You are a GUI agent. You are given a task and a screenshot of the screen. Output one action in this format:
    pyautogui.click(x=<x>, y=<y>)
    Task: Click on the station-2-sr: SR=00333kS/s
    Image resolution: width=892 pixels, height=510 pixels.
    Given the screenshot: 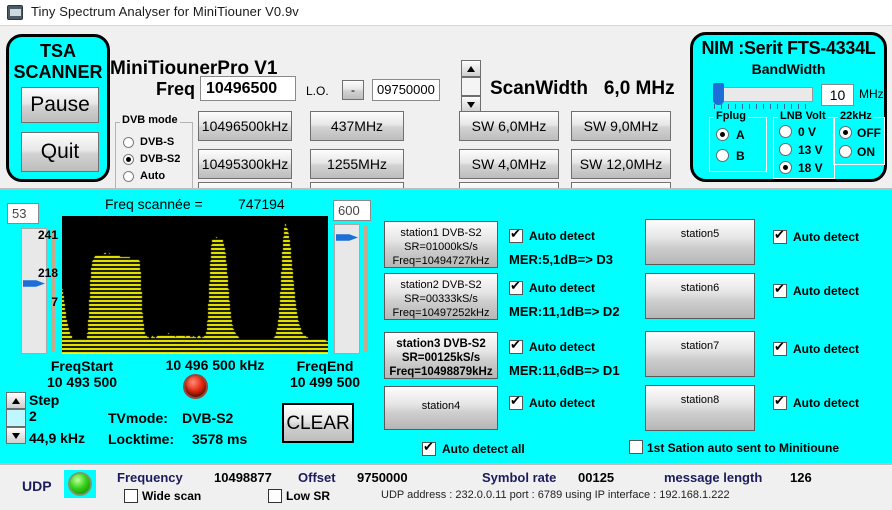 What is the action you would take?
    pyautogui.click(x=441, y=299)
    